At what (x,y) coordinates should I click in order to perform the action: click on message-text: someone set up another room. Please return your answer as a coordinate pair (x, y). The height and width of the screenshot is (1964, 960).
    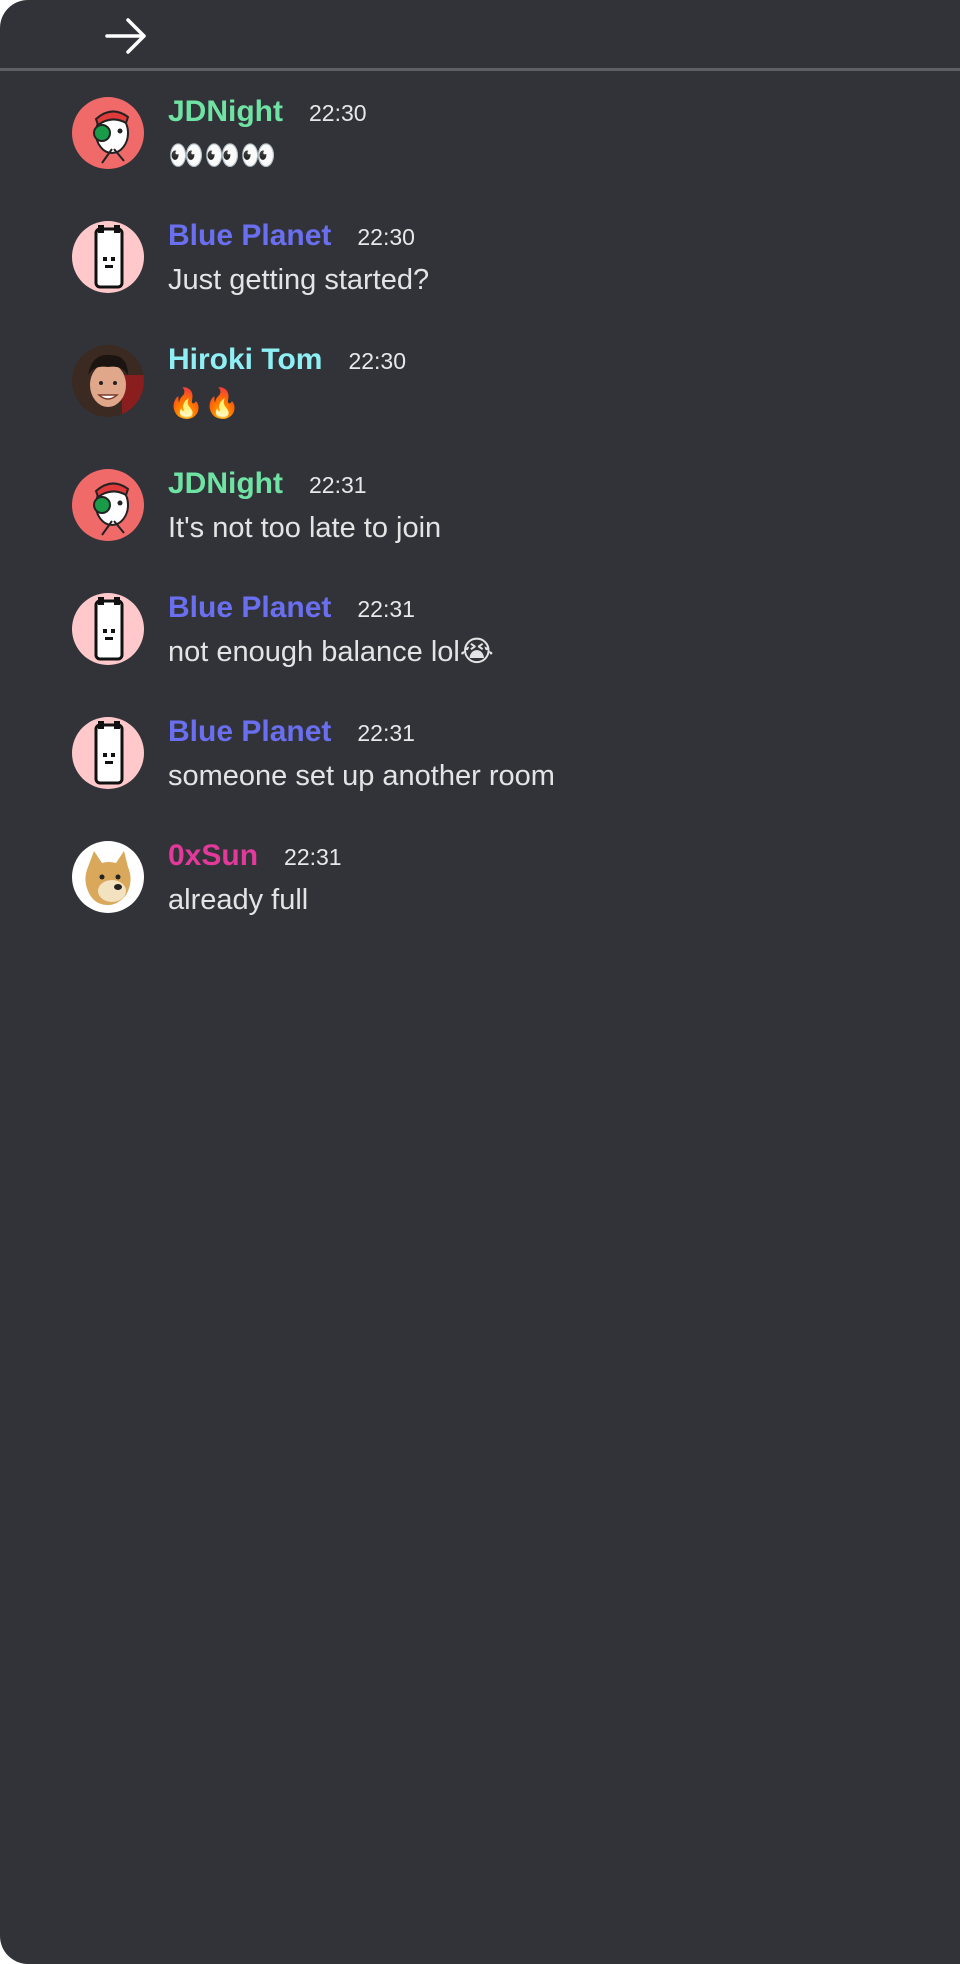
    Looking at the image, I should click on (361, 776).